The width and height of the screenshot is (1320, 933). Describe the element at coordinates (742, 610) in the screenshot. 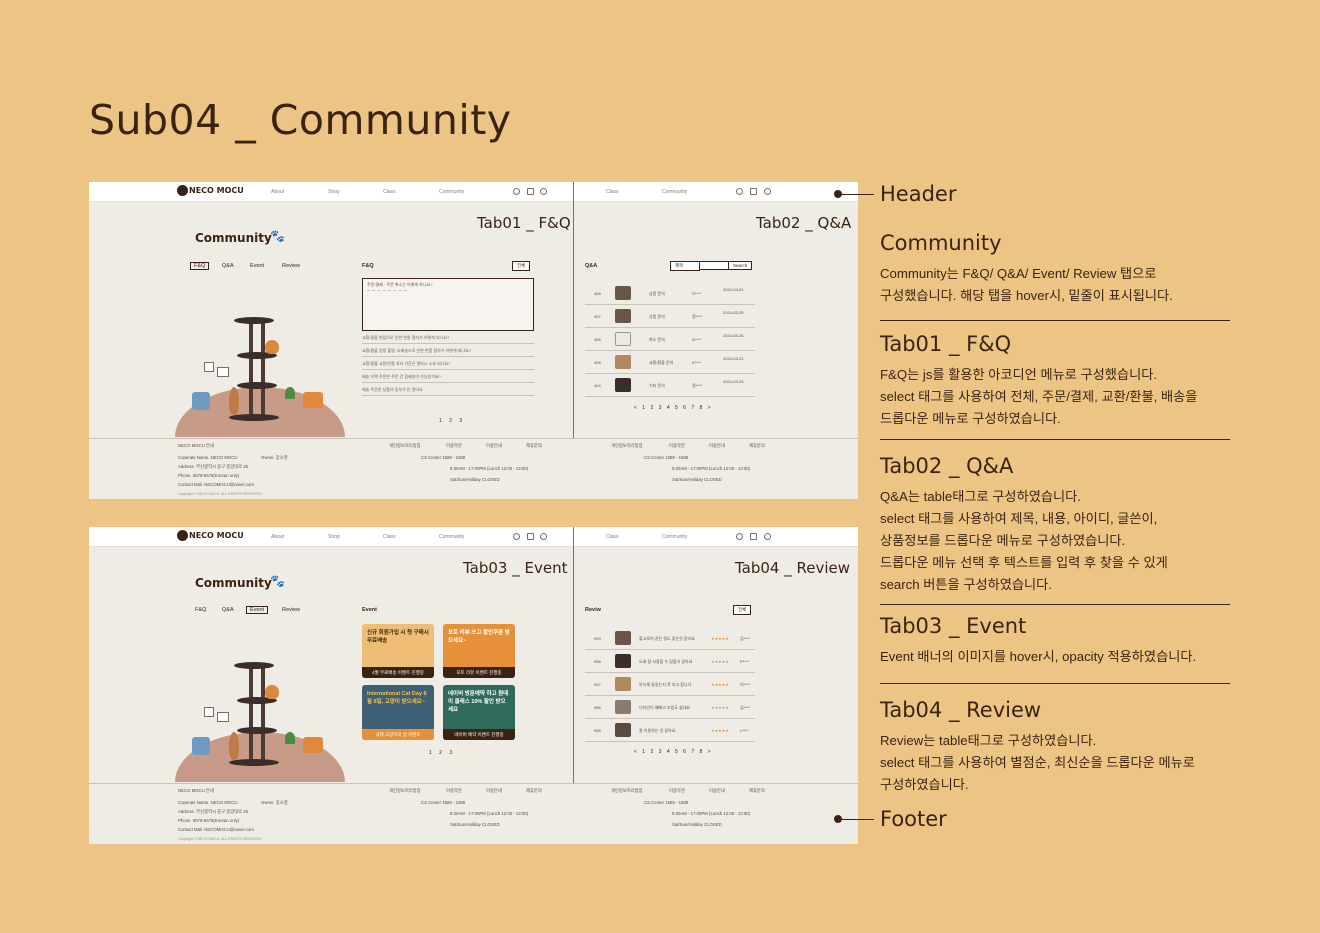

I see `review-sort-select: 전체` at that location.